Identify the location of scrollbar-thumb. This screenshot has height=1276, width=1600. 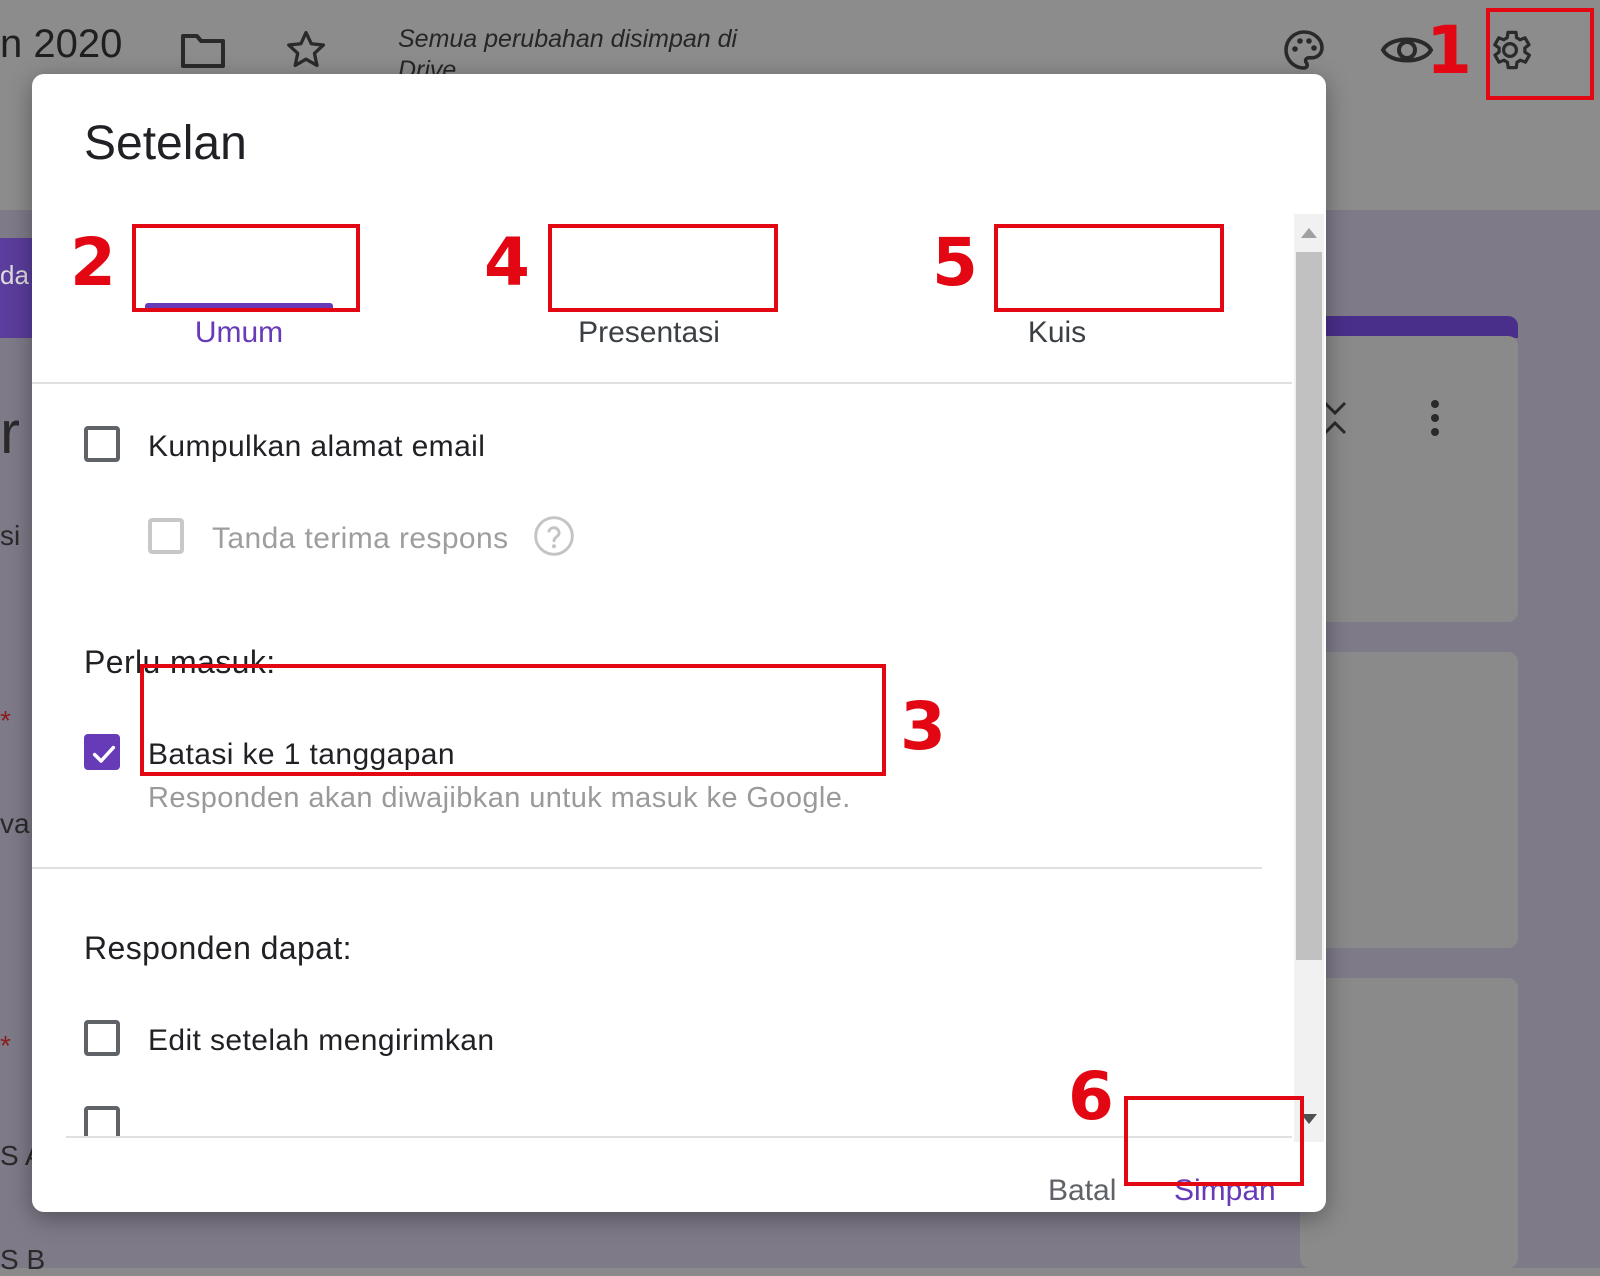
(1309, 606).